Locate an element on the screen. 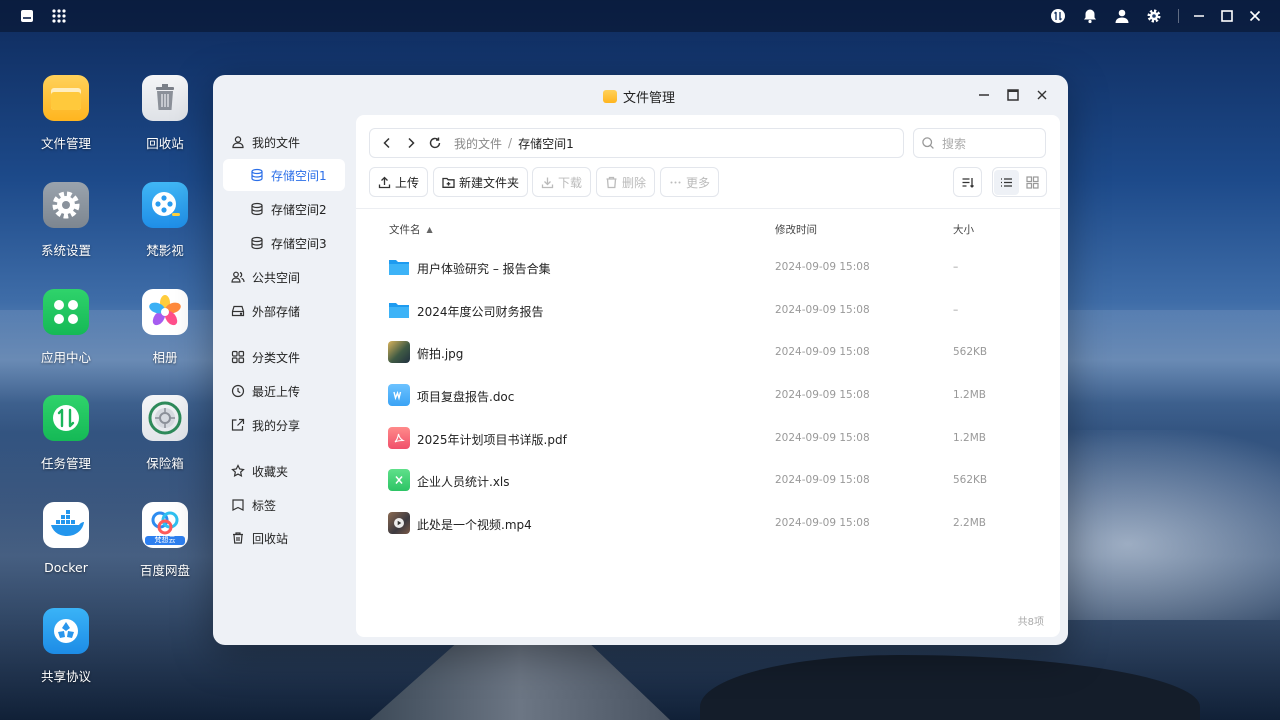  sidebar-item-storage-1: 存储空间1 is located at coordinates (284, 175).